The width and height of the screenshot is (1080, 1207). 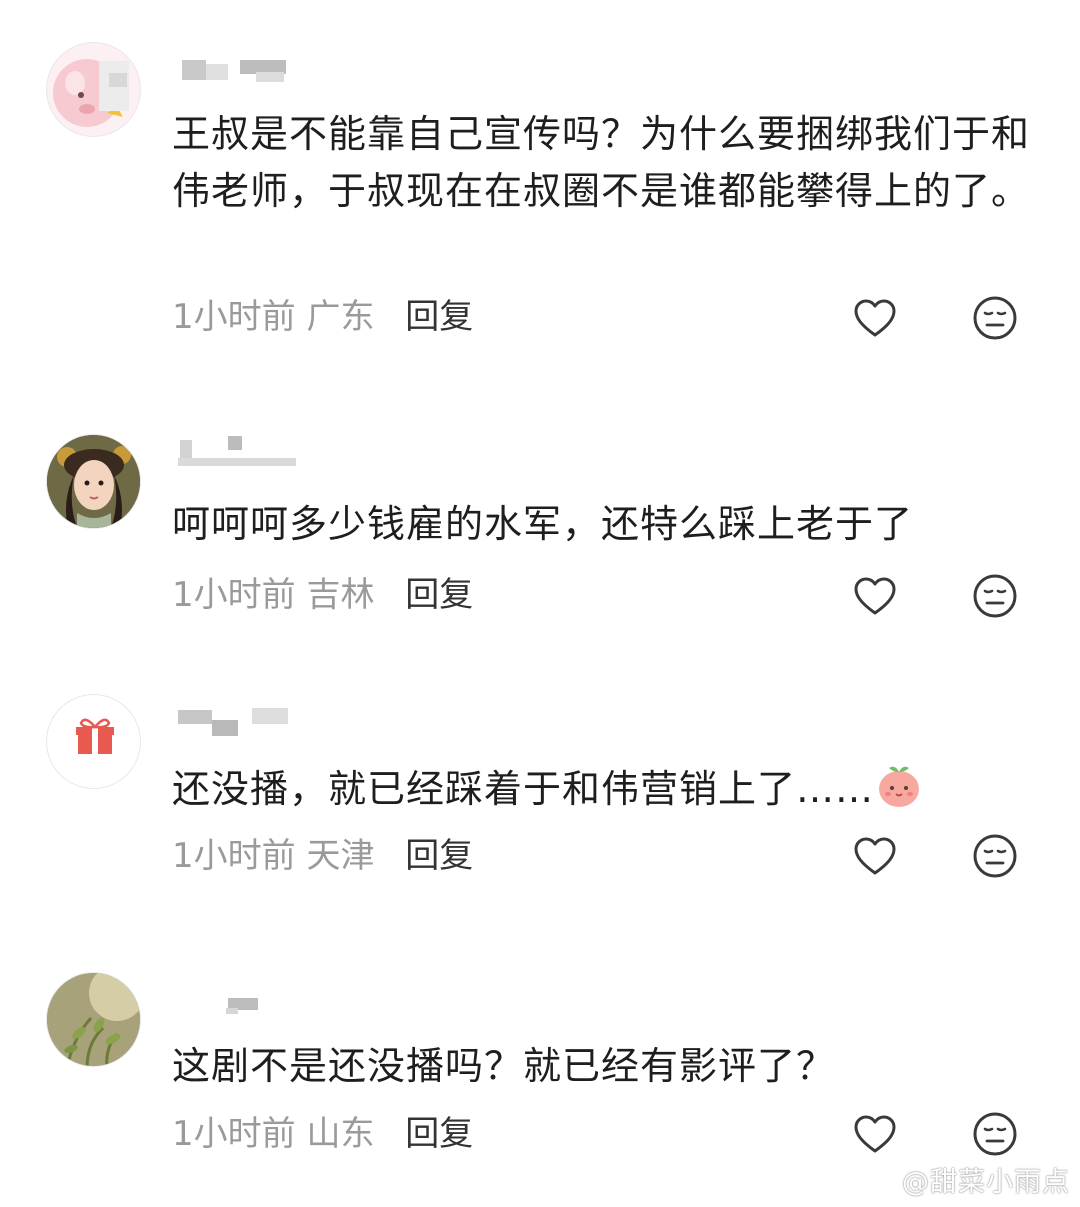 I want to click on comment-location: 广东, so click(x=340, y=317).